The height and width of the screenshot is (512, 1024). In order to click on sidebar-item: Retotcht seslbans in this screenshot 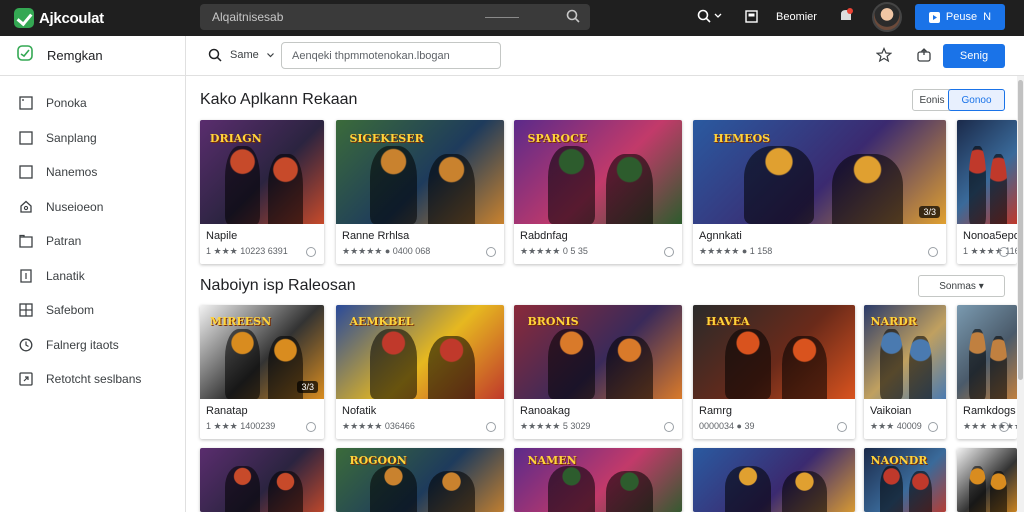, I will do `click(92, 379)`.